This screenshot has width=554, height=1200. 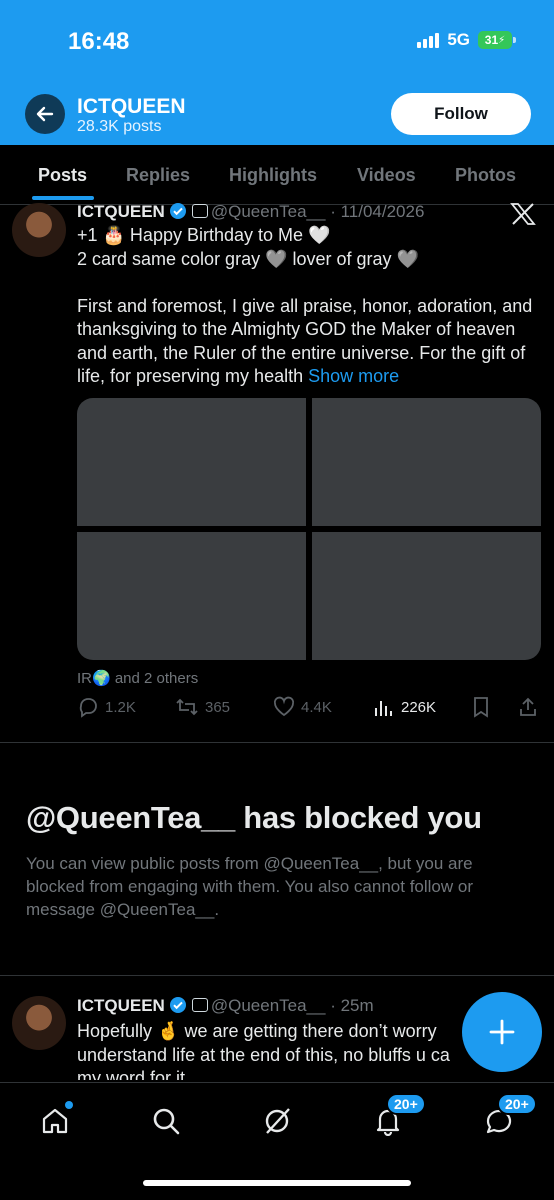 What do you see at coordinates (284, 706) in the screenshot?
I see `heart-icon` at bounding box center [284, 706].